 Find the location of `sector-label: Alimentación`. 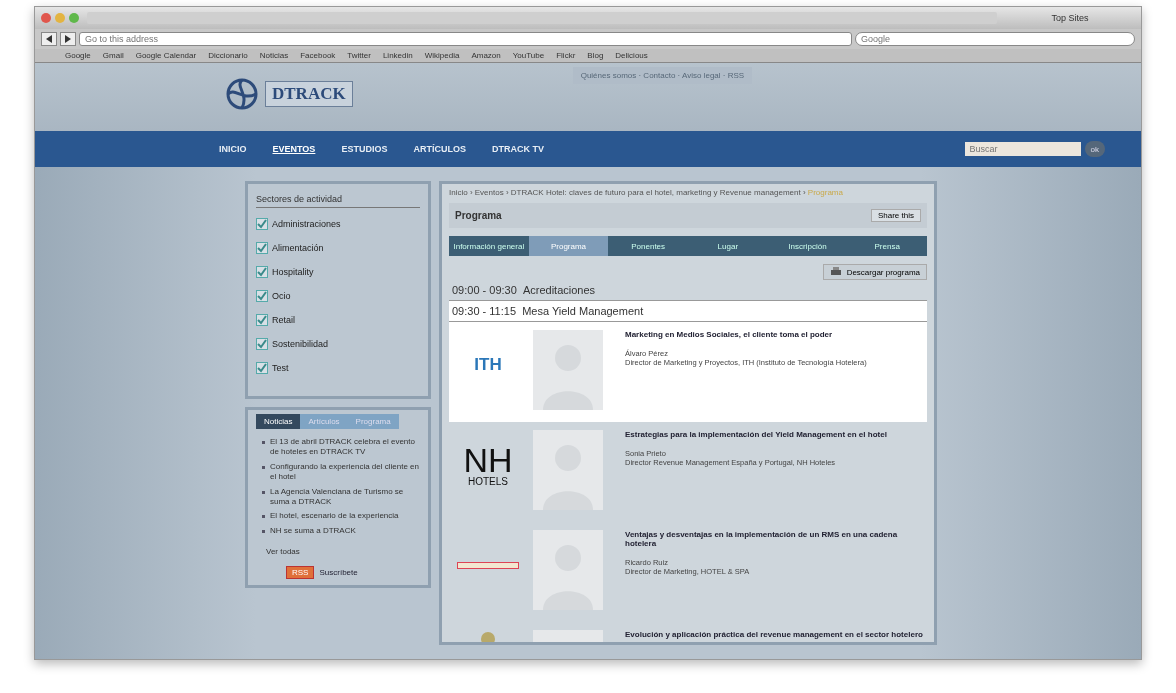

sector-label: Alimentación is located at coordinates (298, 248).